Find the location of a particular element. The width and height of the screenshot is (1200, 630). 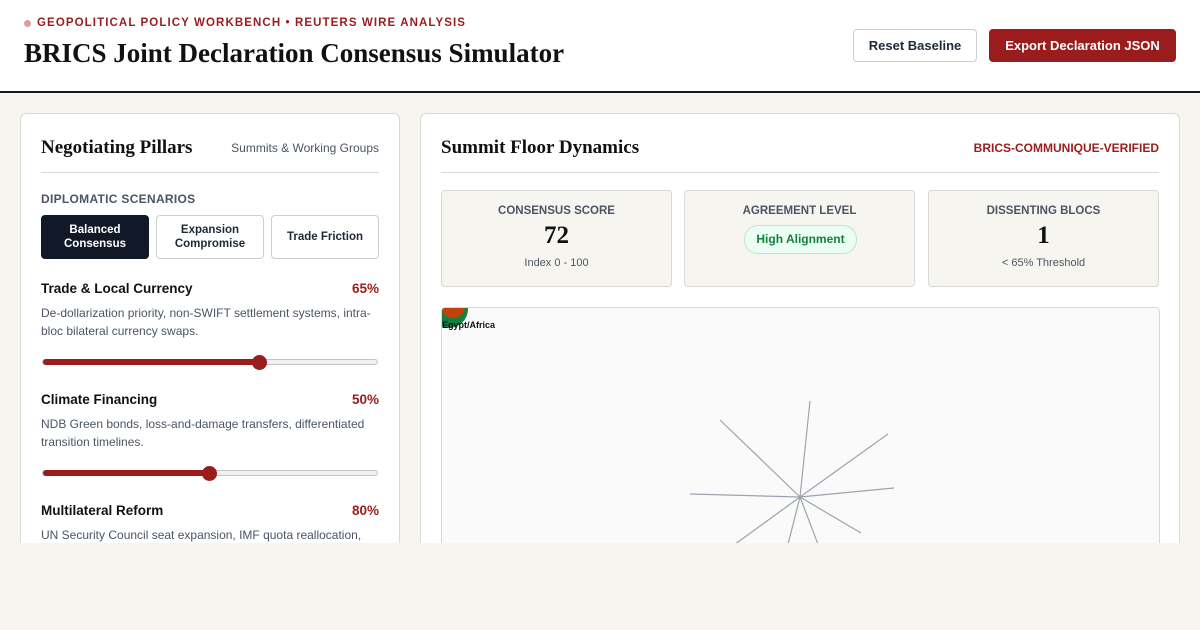

pillar-percent: 50% is located at coordinates (365, 399).